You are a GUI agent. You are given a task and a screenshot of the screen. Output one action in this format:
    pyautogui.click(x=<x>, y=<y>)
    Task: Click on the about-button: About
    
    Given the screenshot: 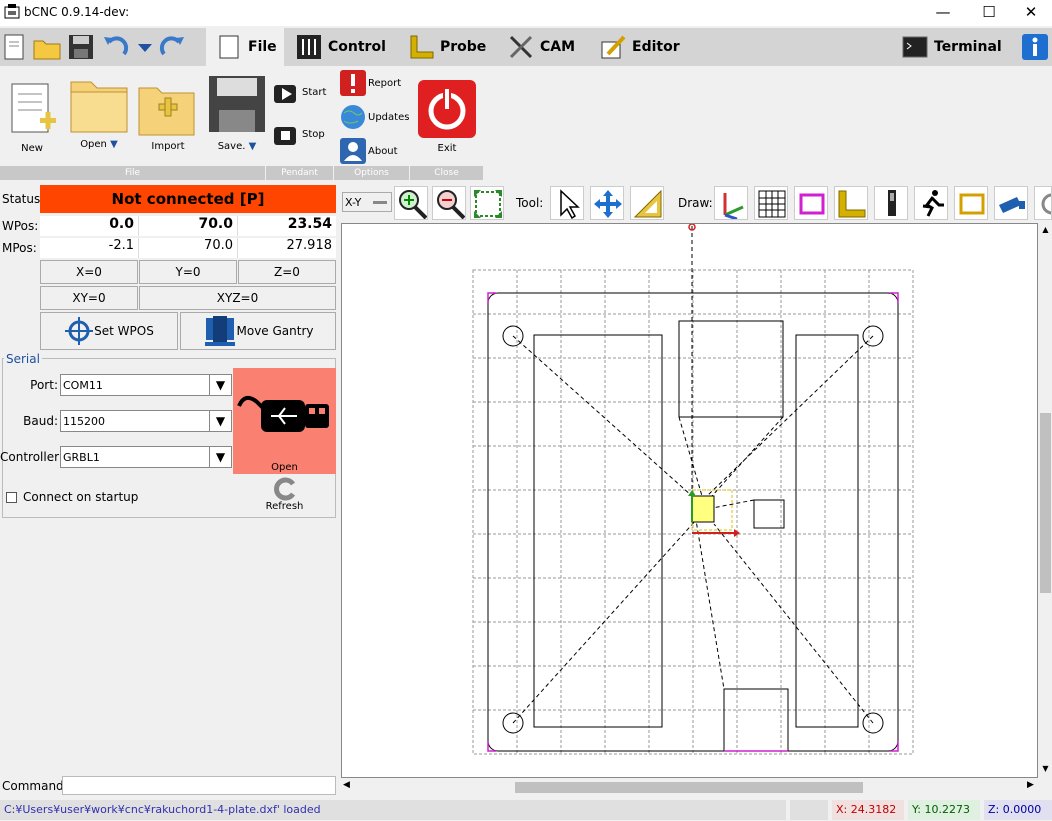 What is the action you would take?
    pyautogui.click(x=374, y=151)
    